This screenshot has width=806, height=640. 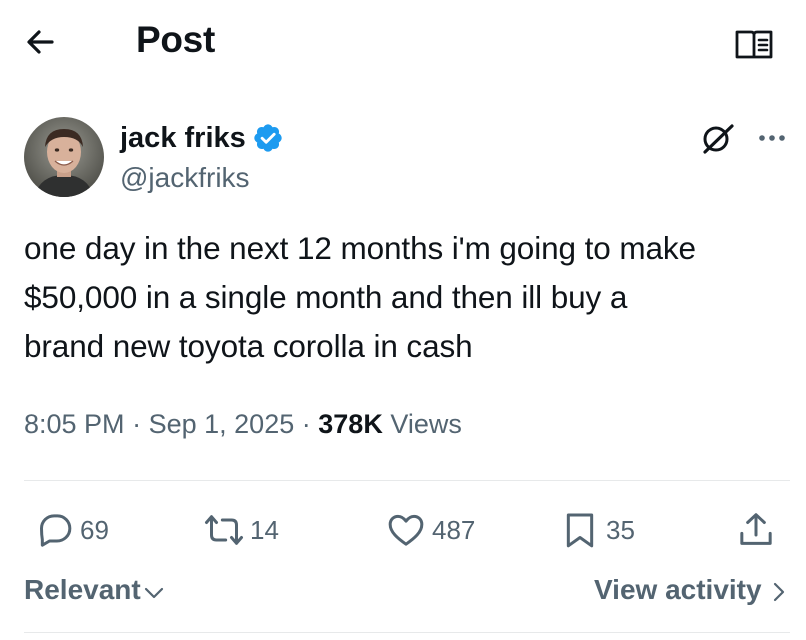 I want to click on verified-badge-icon, so click(x=268, y=138).